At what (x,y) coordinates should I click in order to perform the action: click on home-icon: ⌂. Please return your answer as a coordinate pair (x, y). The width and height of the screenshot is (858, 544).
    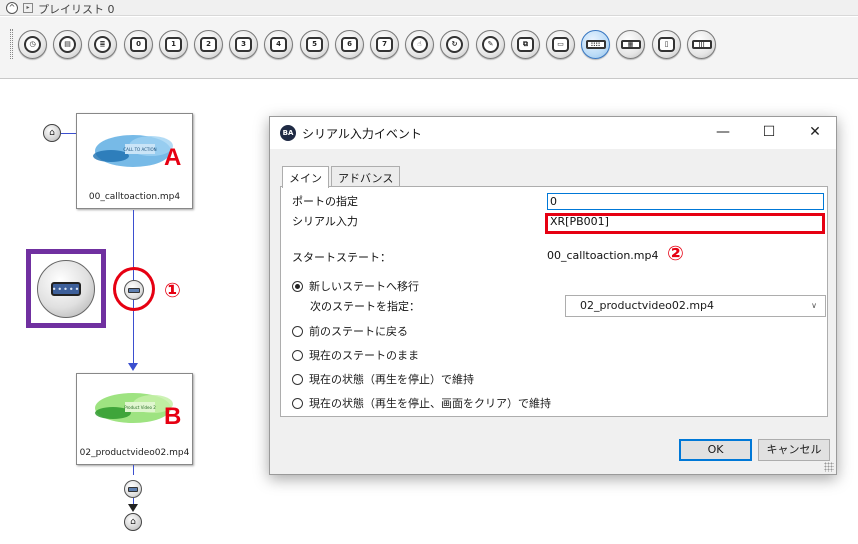
    Looking at the image, I should click on (52, 133).